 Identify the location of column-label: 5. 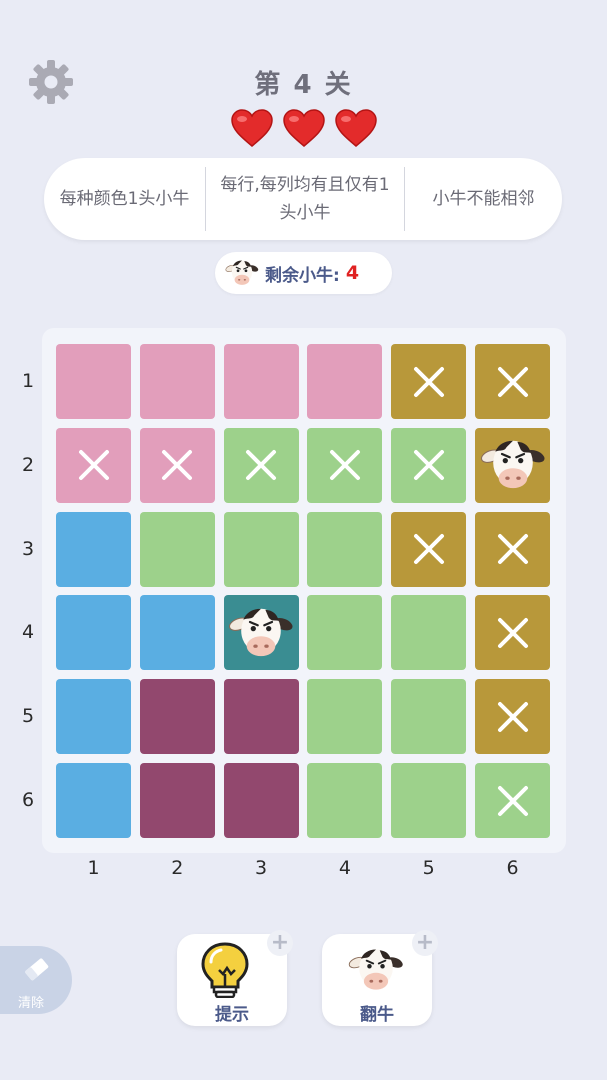
(428, 868).